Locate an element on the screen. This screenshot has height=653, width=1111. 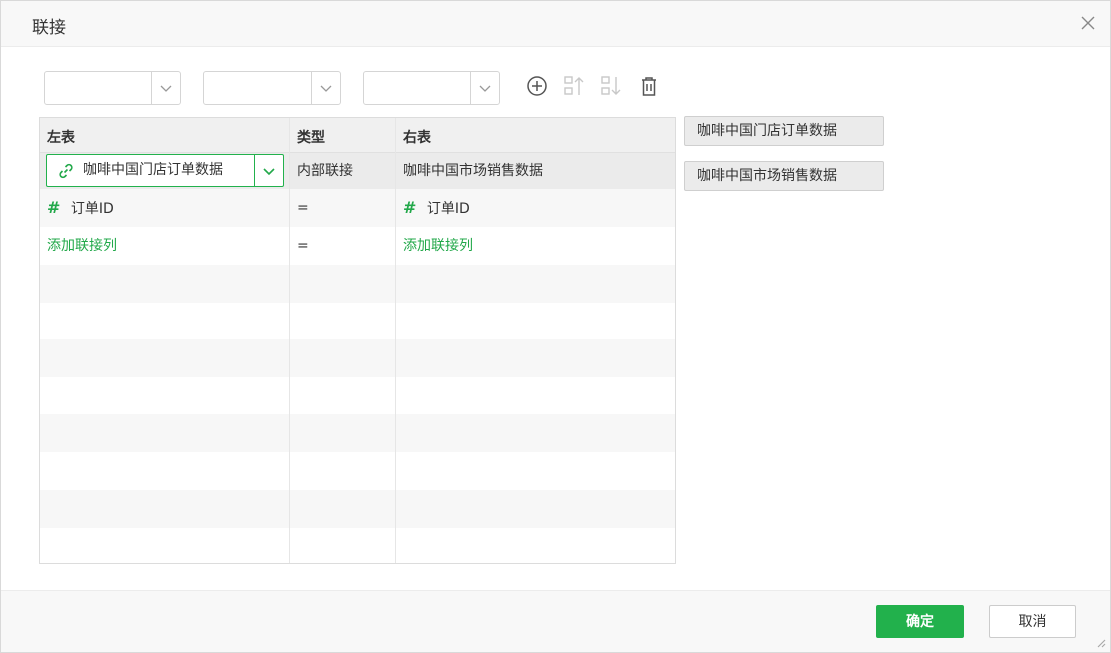
left-table-dropdown: 咖啡中国门店订单数据 is located at coordinates (165, 170).